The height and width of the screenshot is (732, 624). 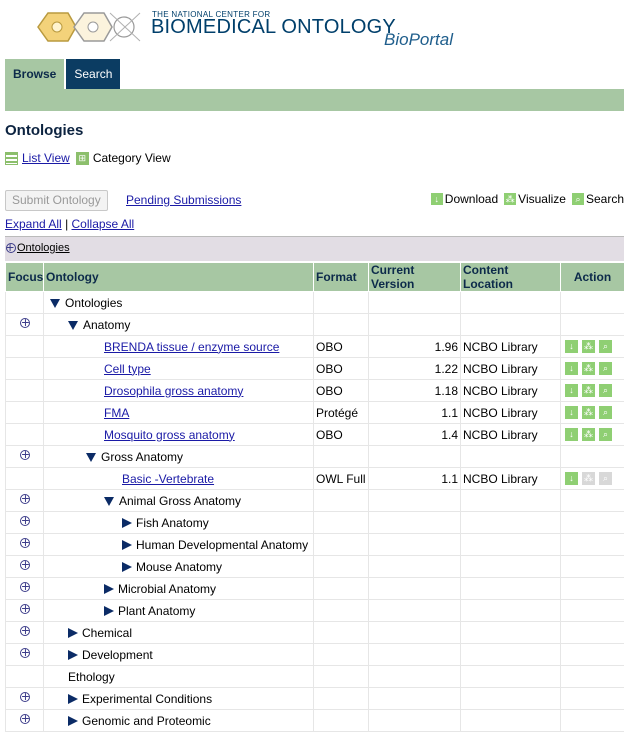 I want to click on ontology-link: BRENDA tissue / enzyme source, so click(x=191, y=347).